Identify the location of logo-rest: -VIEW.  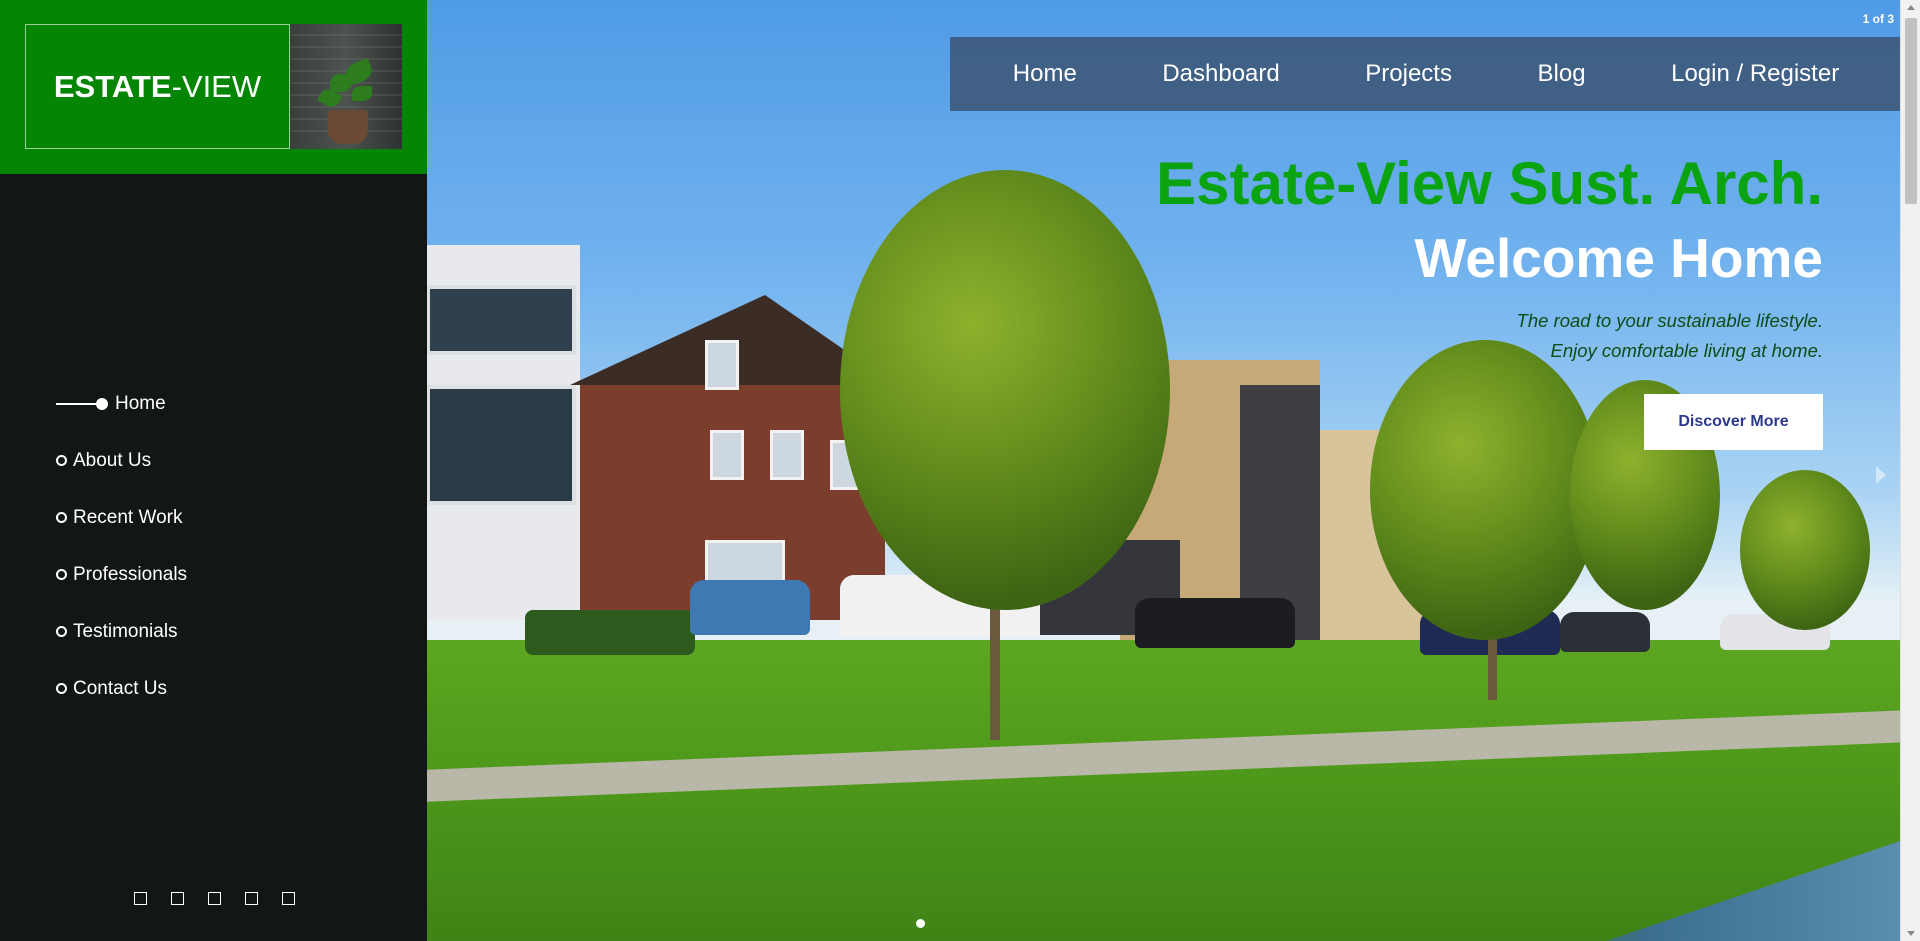
(216, 86).